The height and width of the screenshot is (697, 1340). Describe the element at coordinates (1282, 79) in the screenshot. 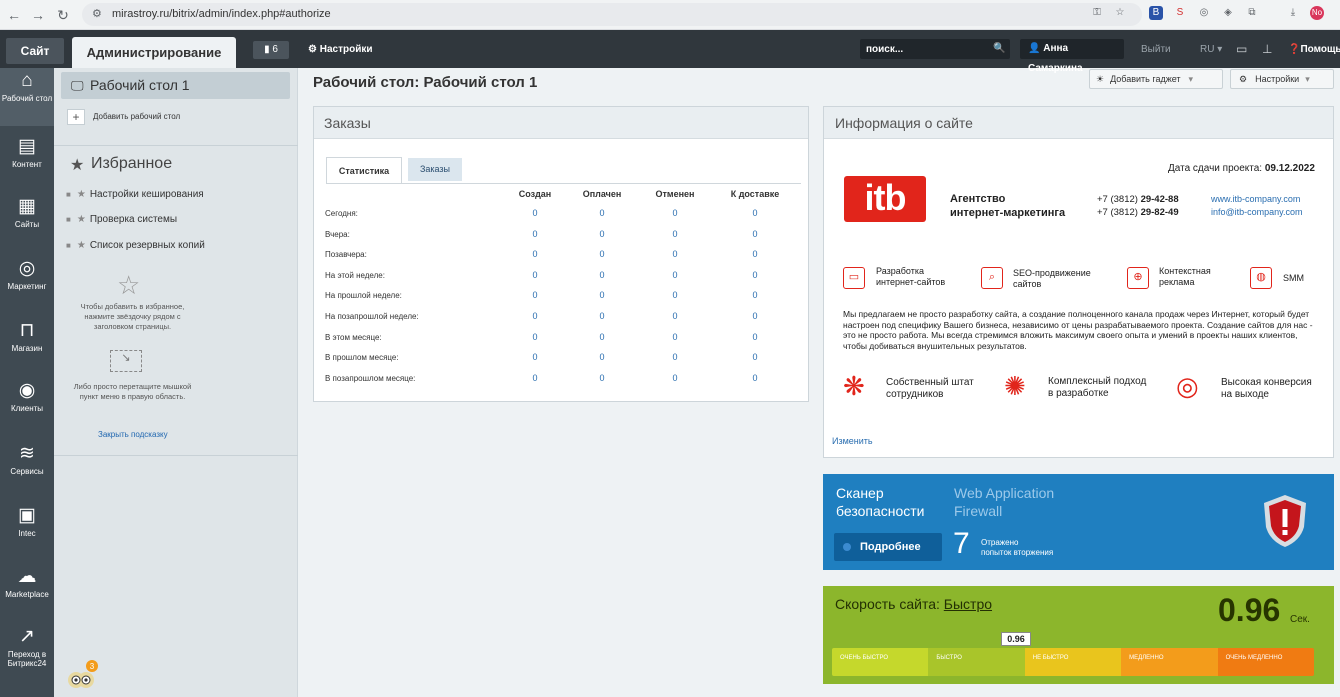

I see `settings-button: ⚙ Настройки ▾` at that location.